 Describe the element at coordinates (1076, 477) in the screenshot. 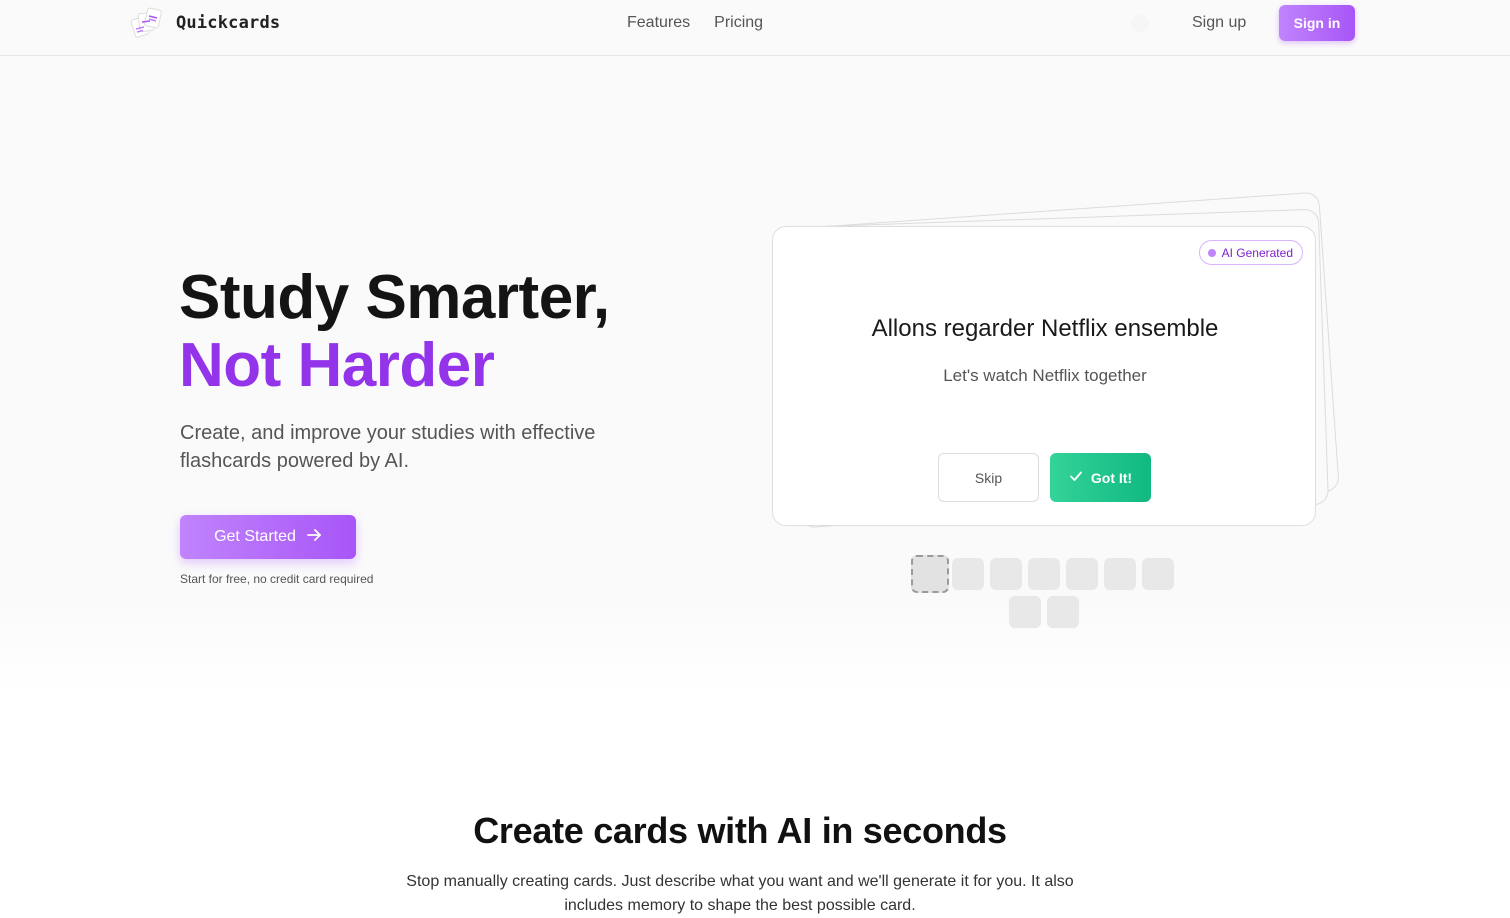

I see `check-icon` at that location.